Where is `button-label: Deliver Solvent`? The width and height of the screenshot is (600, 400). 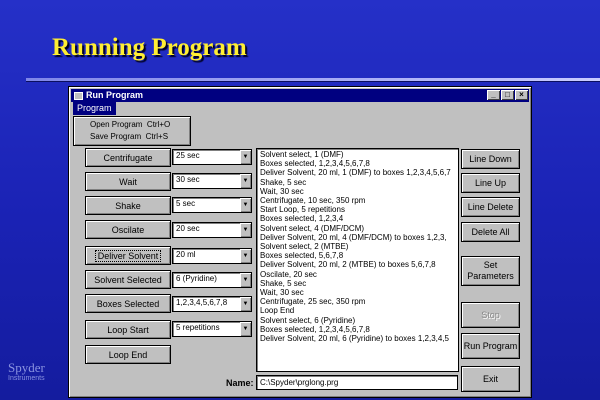
button-label: Deliver Solvent is located at coordinates (128, 255).